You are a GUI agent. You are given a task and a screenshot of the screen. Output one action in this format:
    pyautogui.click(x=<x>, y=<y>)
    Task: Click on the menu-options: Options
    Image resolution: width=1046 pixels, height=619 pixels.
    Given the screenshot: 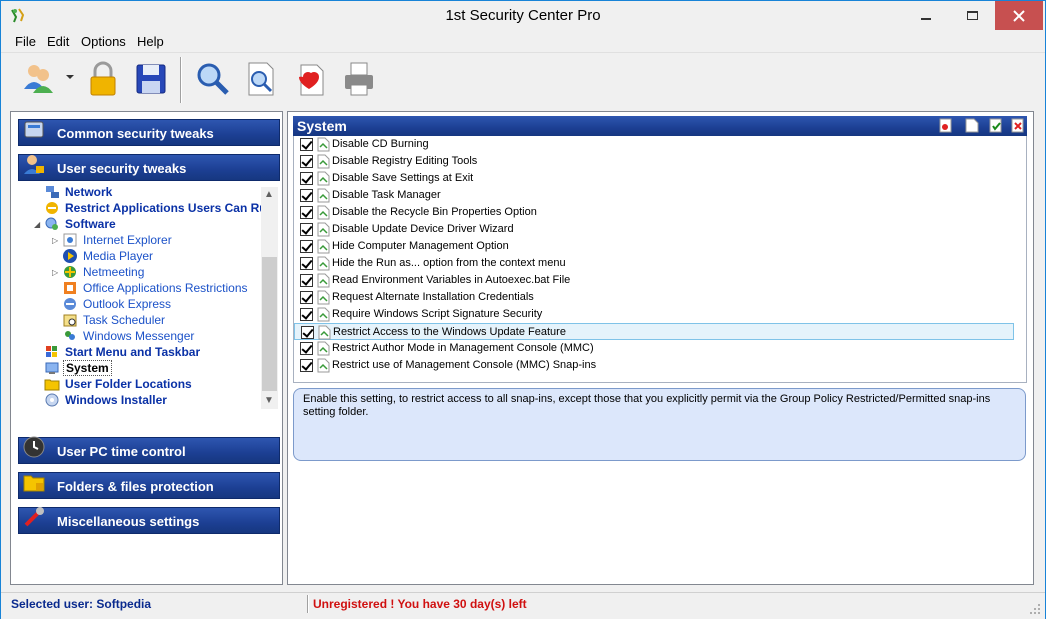 What is the action you would take?
    pyautogui.click(x=103, y=41)
    